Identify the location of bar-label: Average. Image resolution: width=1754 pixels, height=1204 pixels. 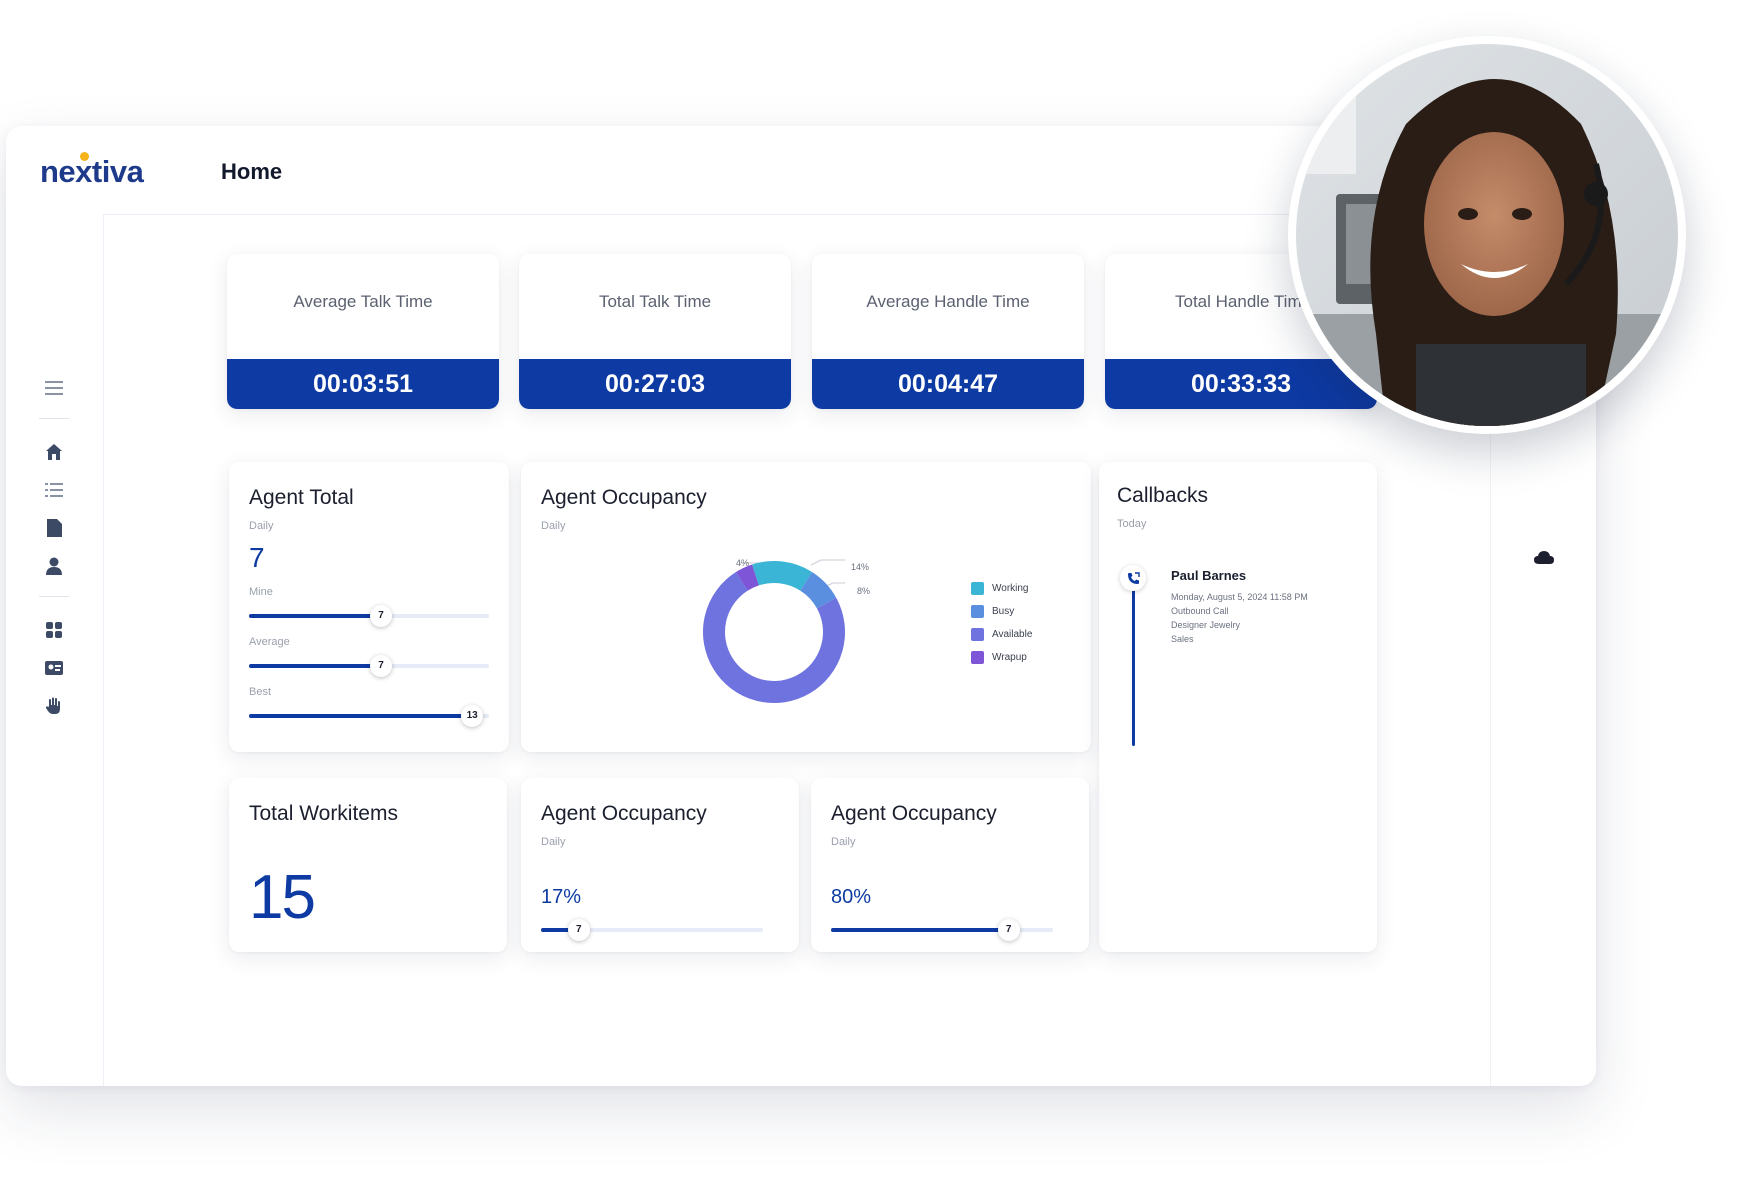
(269, 642).